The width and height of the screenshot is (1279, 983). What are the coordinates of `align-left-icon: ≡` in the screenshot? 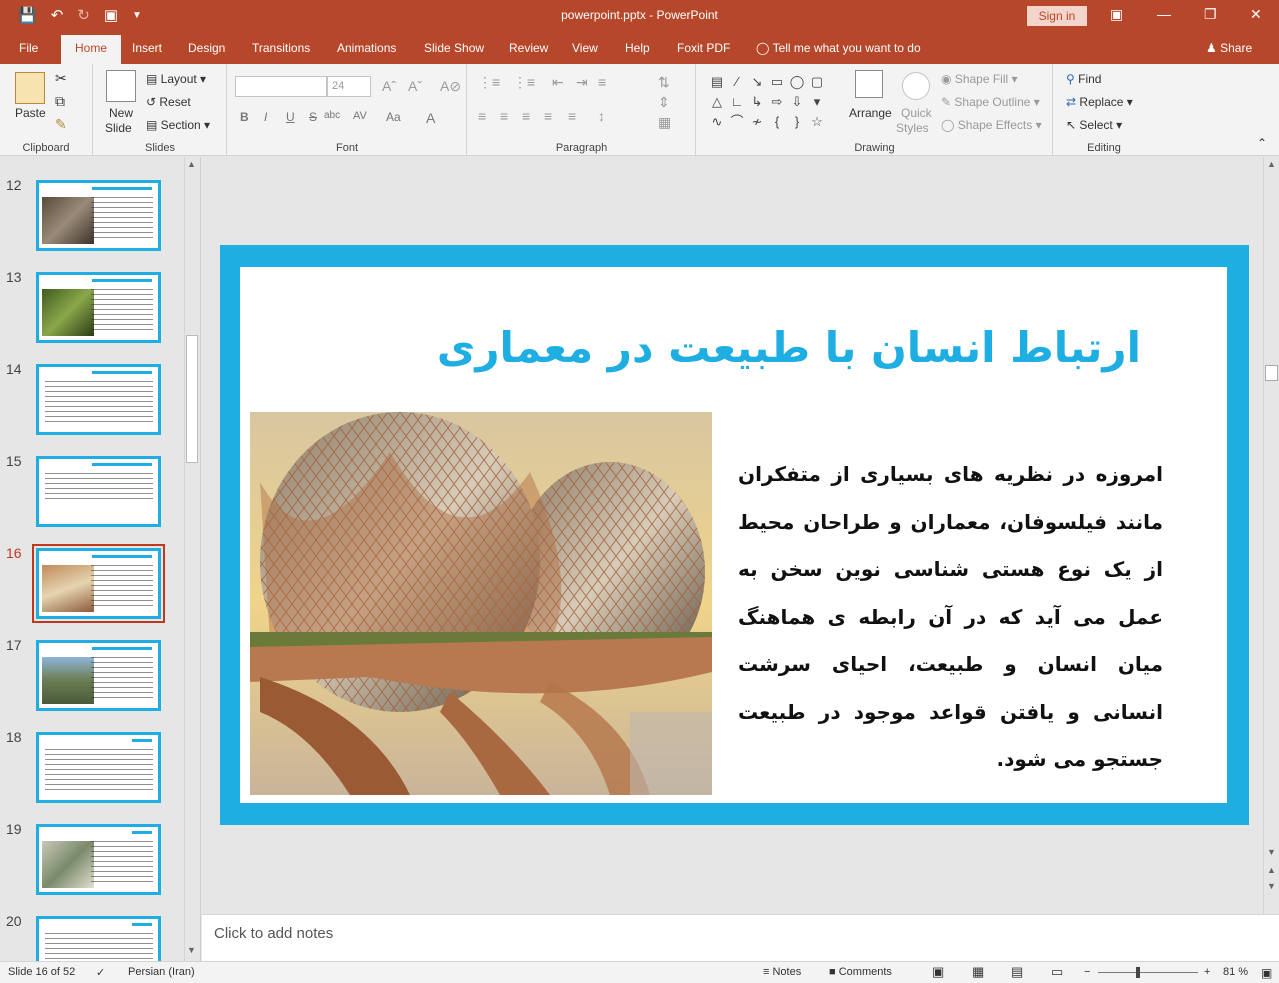 It's located at (482, 116).